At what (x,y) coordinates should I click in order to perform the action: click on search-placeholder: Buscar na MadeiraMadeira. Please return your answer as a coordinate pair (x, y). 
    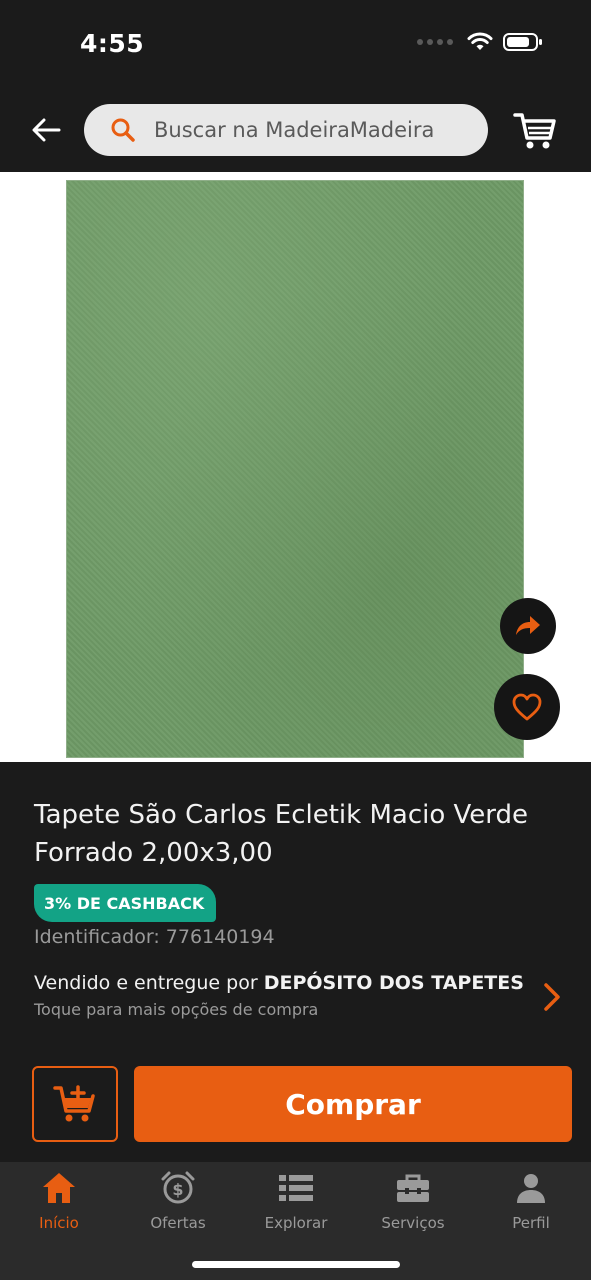
    Looking at the image, I should click on (294, 130).